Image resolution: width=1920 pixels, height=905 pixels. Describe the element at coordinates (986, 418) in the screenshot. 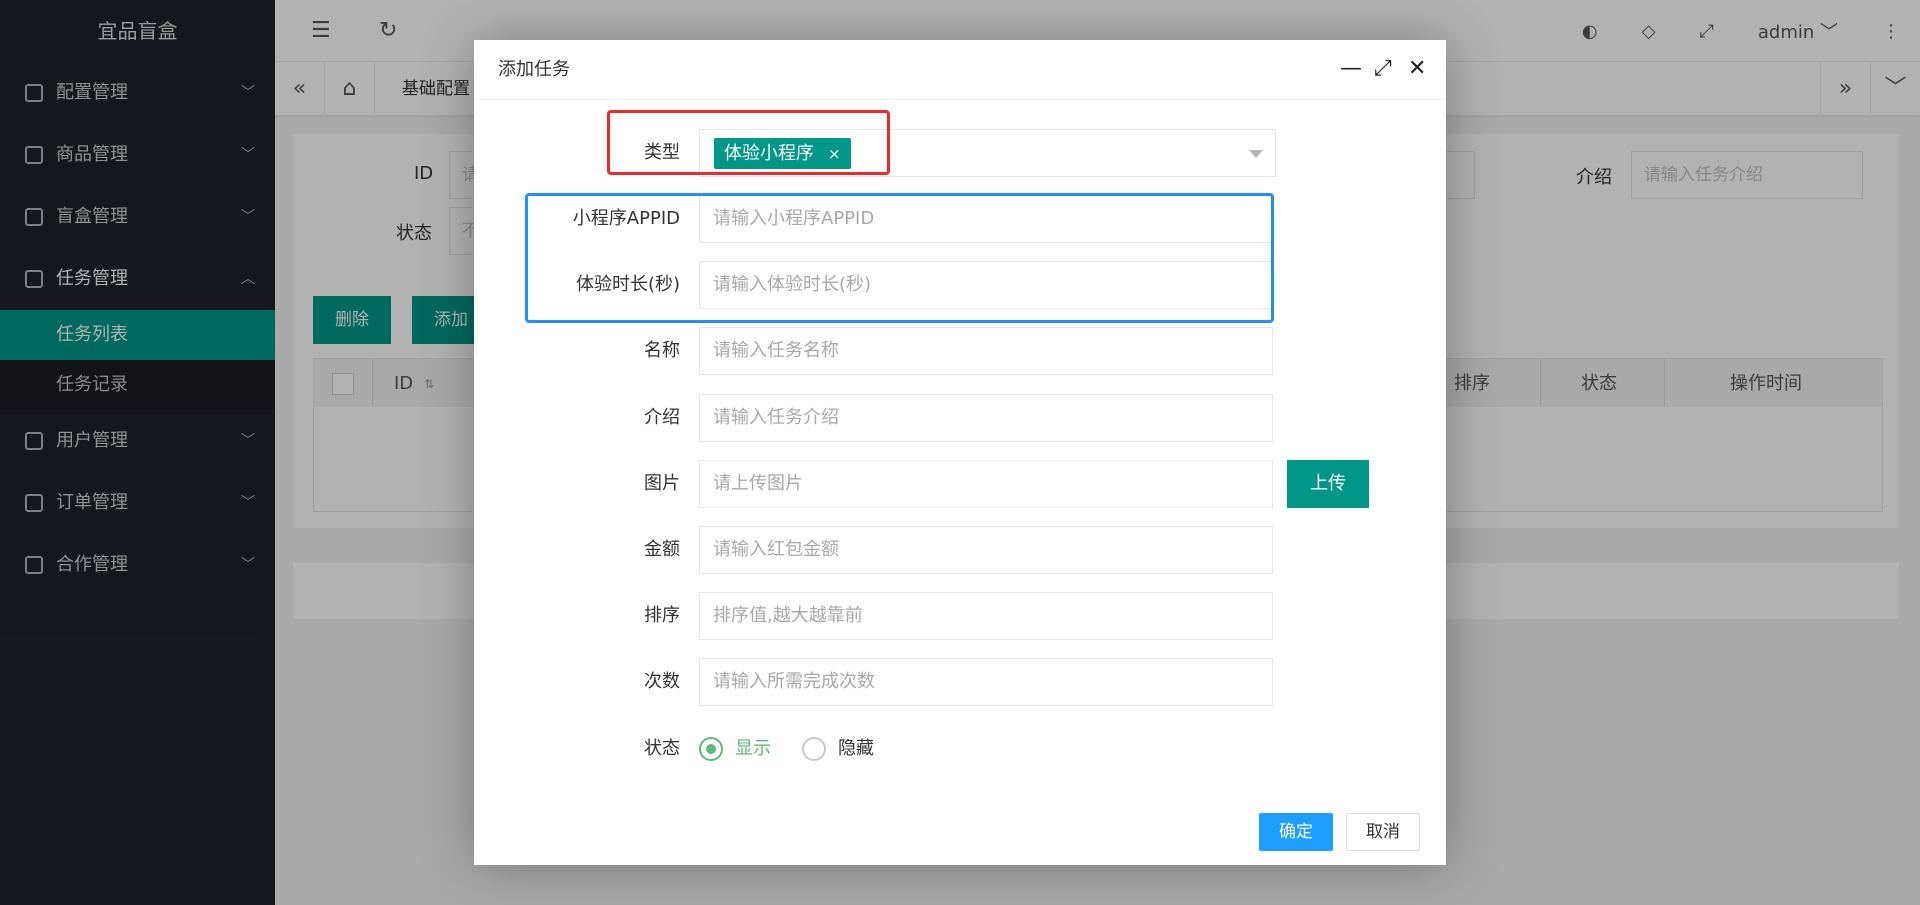

I see `intro-input: 请输入任务介绍` at that location.